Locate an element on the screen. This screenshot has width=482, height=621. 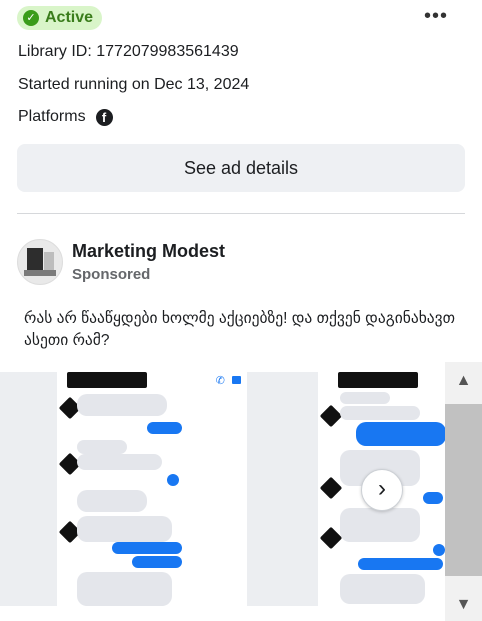
library-id: Library ID: 1772079983561439 is located at coordinates (128, 51).